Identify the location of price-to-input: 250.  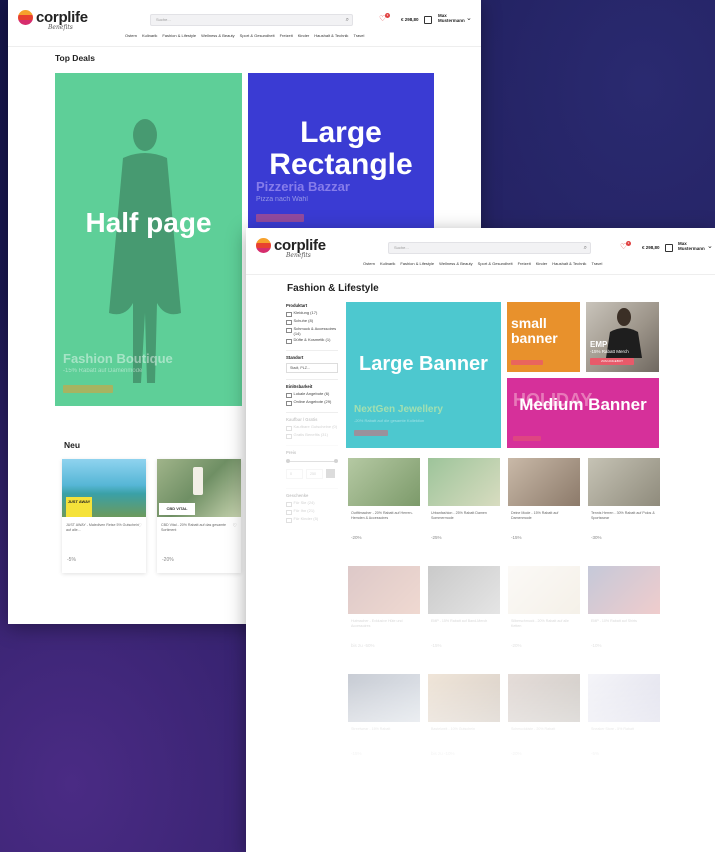
(314, 474).